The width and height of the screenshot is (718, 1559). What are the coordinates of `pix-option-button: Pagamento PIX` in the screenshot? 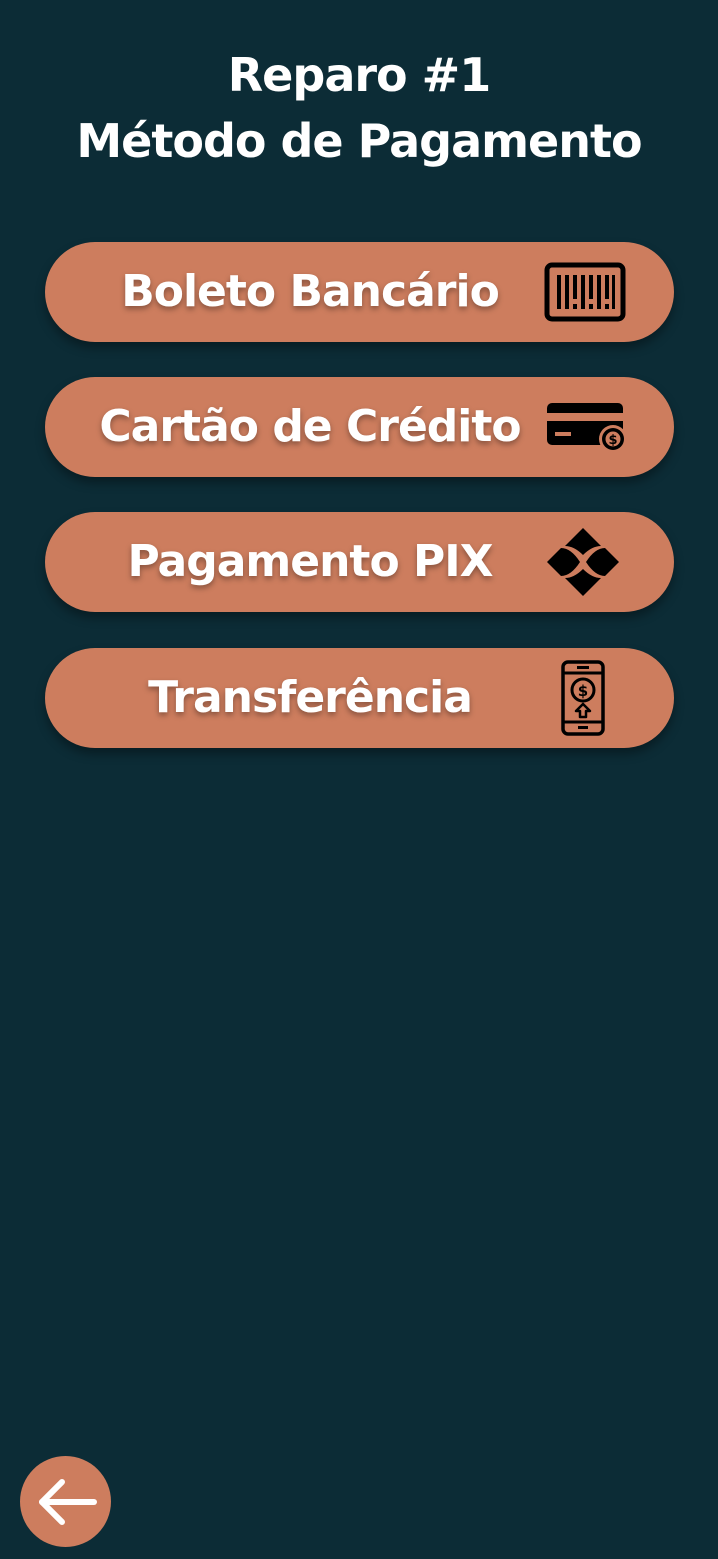 It's located at (359, 562).